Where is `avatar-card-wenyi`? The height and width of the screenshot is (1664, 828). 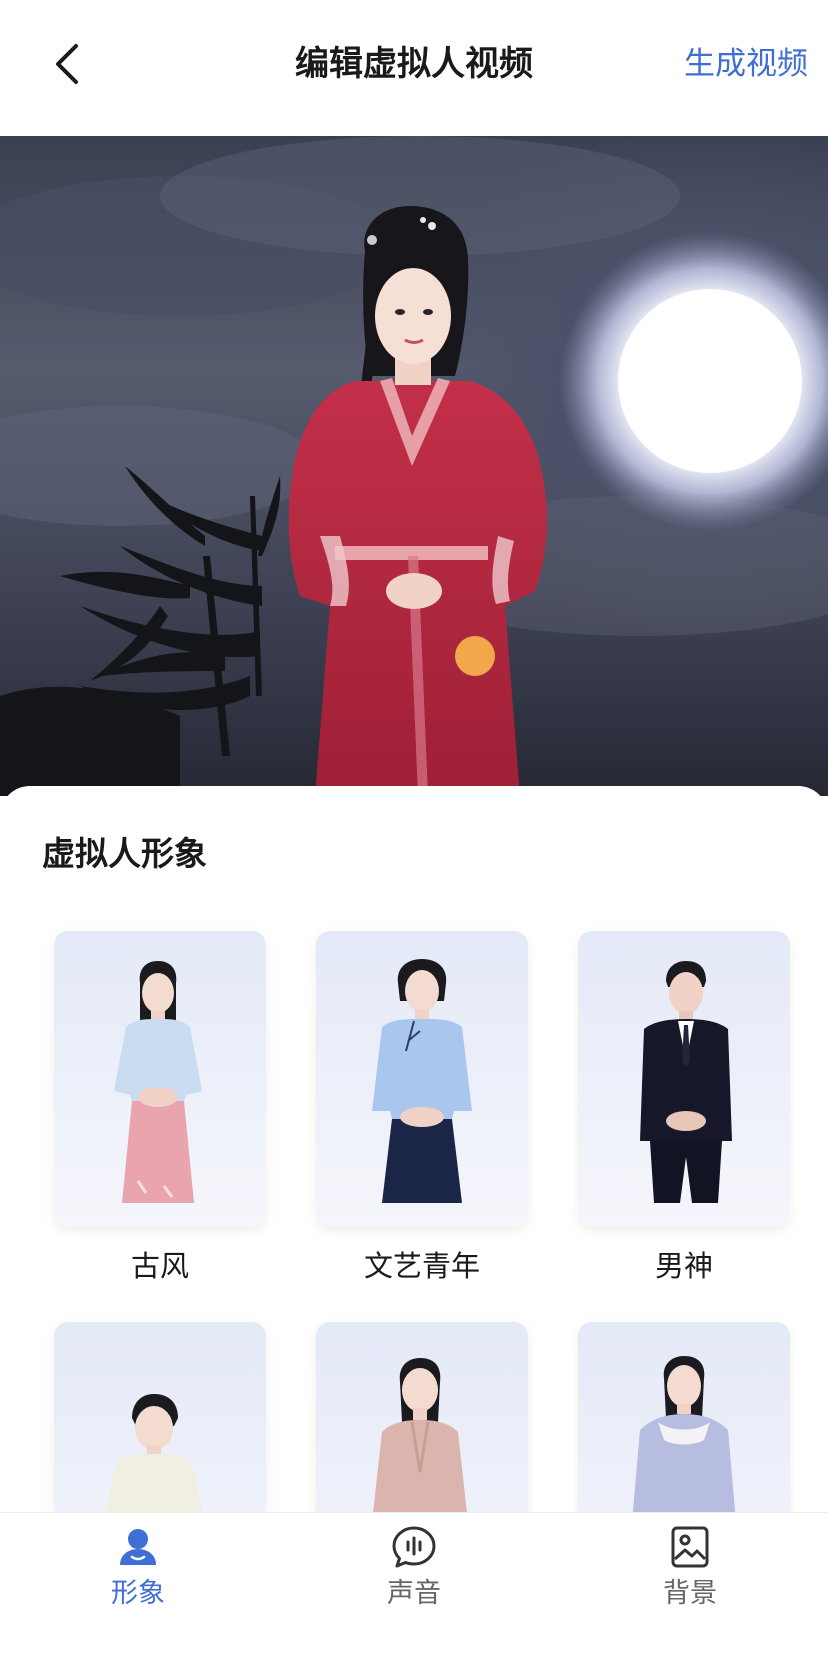
avatar-card-wenyi is located at coordinates (422, 1079).